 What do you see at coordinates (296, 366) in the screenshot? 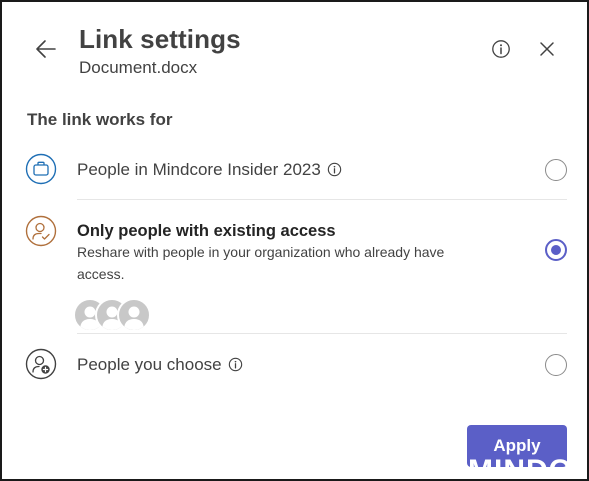
I see `option-people-you-choose: People you choose` at bounding box center [296, 366].